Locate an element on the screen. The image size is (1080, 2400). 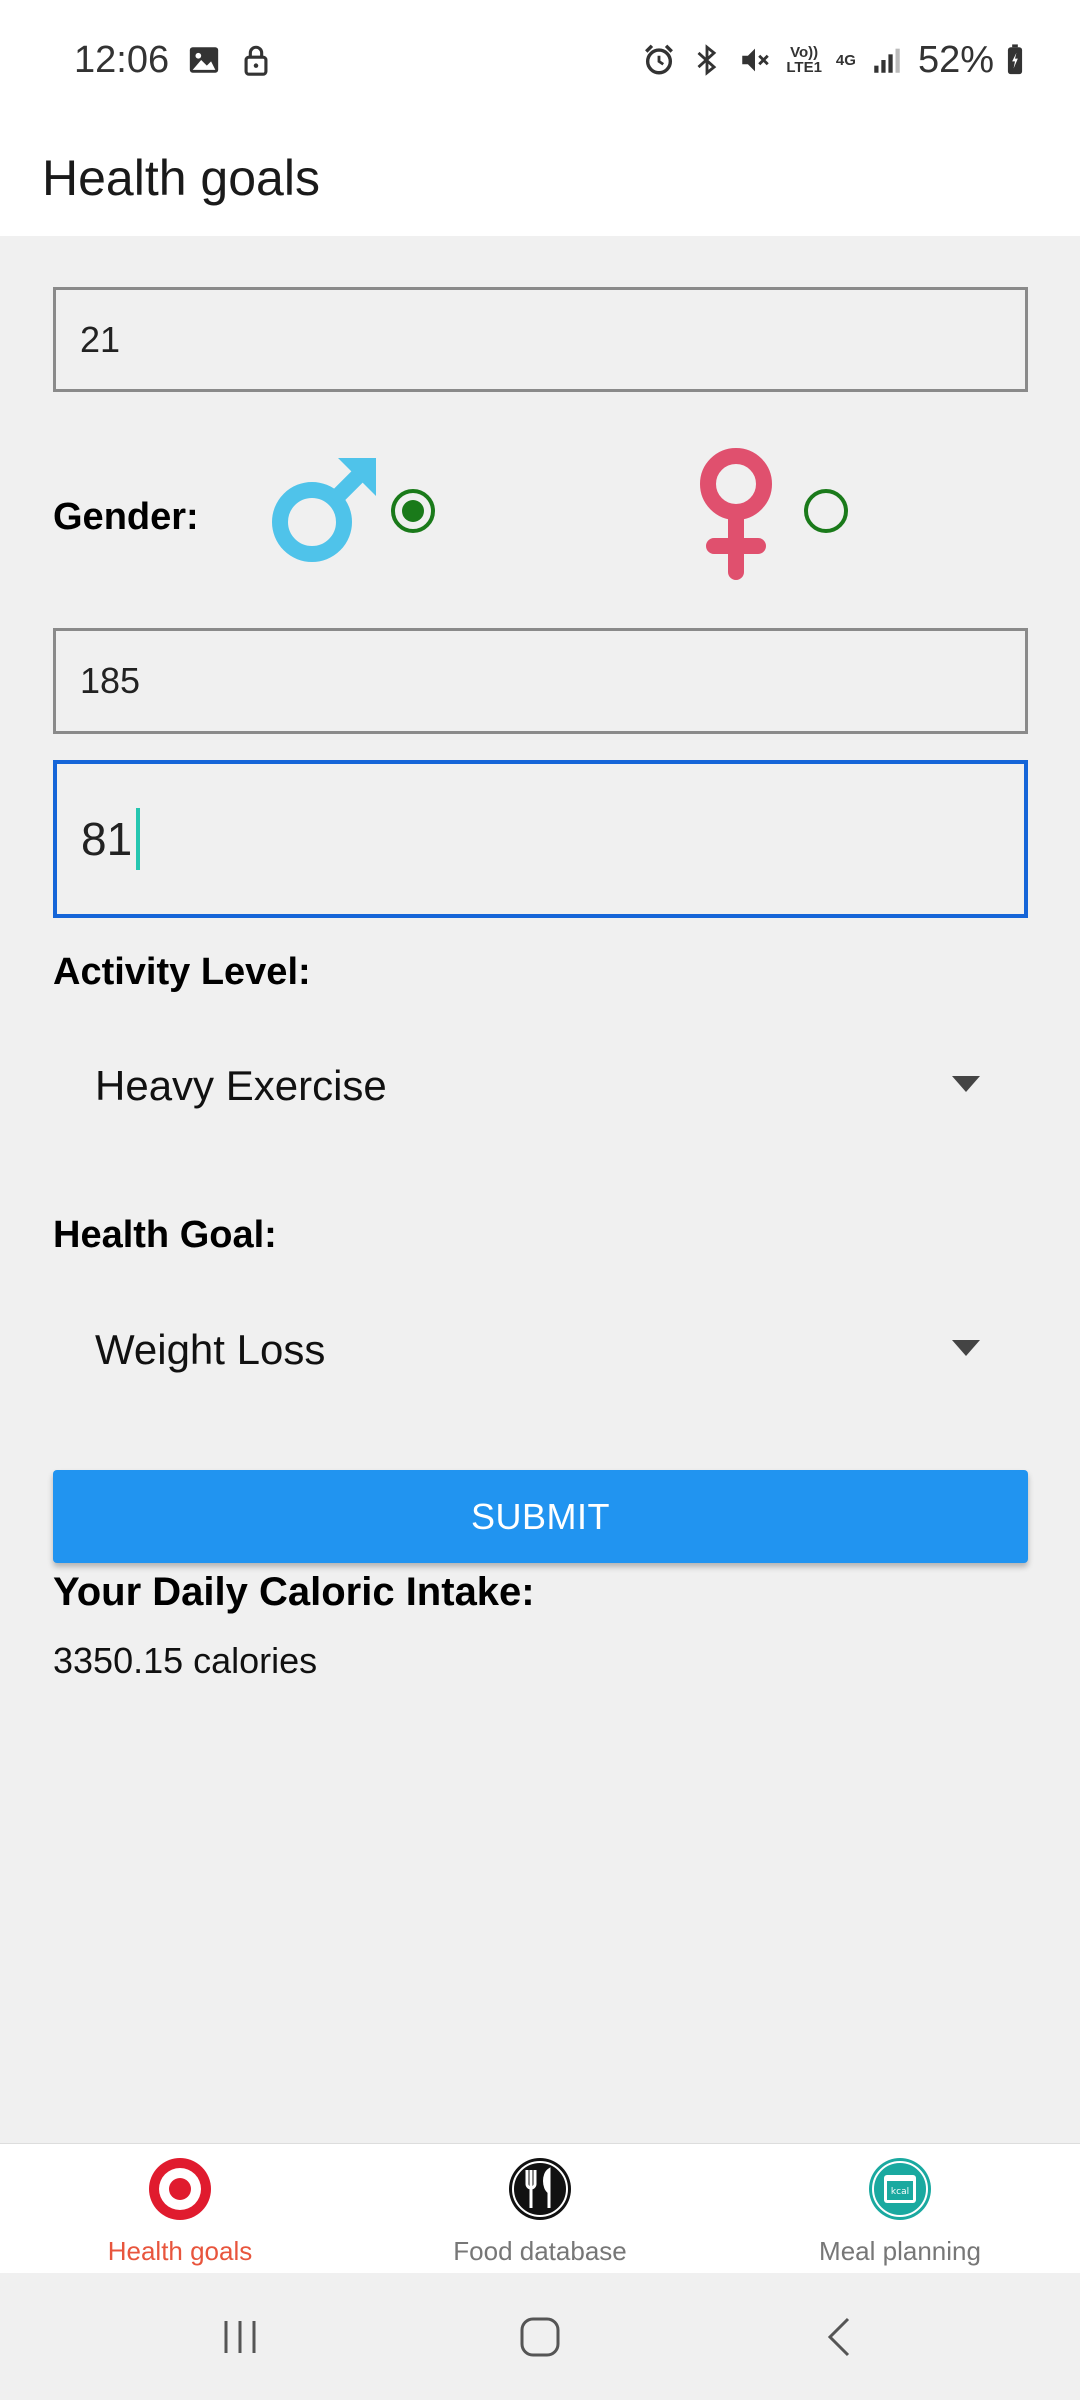
system-navigation-bar is located at coordinates (540, 2336).